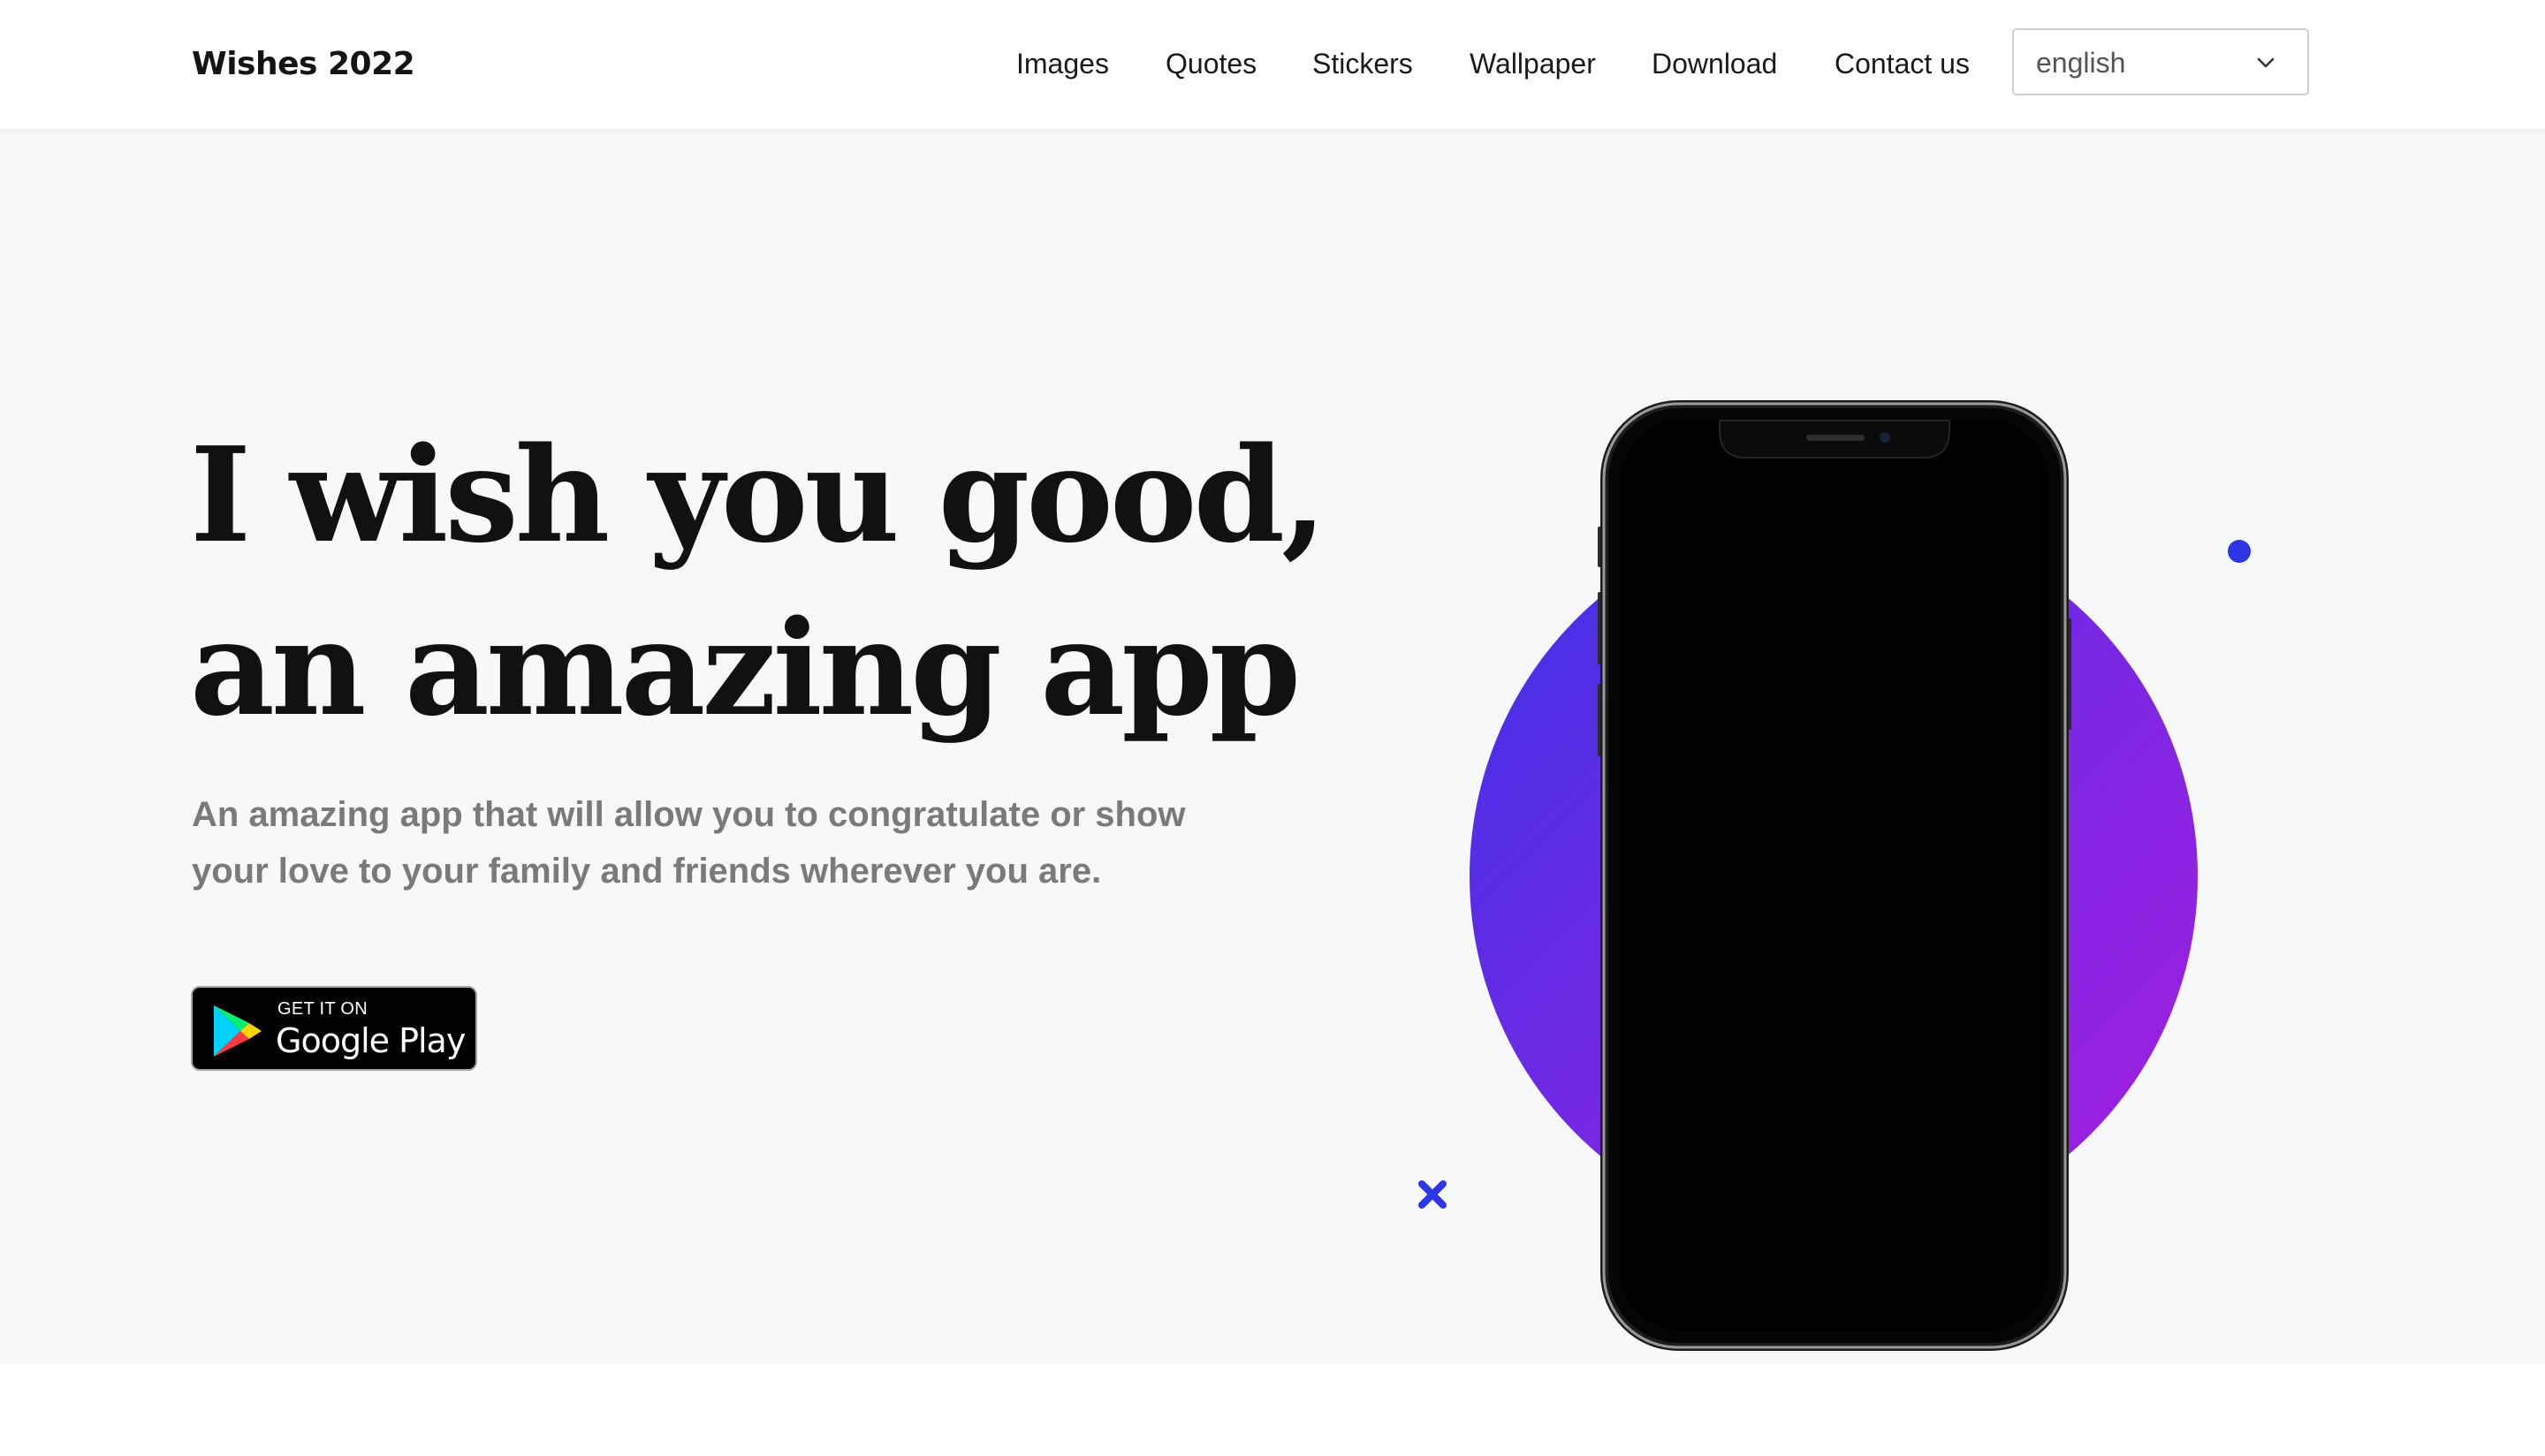  I want to click on nav-link-download: Download, so click(1714, 63).